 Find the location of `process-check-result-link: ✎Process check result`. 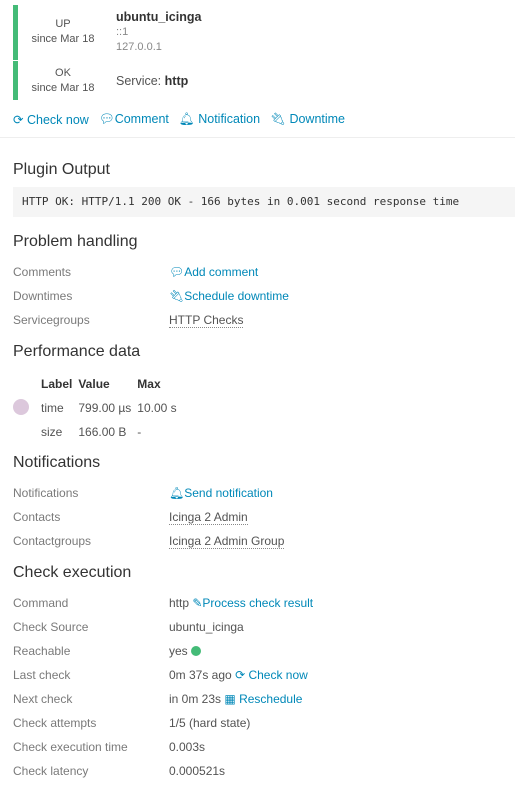

process-check-result-link: ✎Process check result is located at coordinates (252, 603).